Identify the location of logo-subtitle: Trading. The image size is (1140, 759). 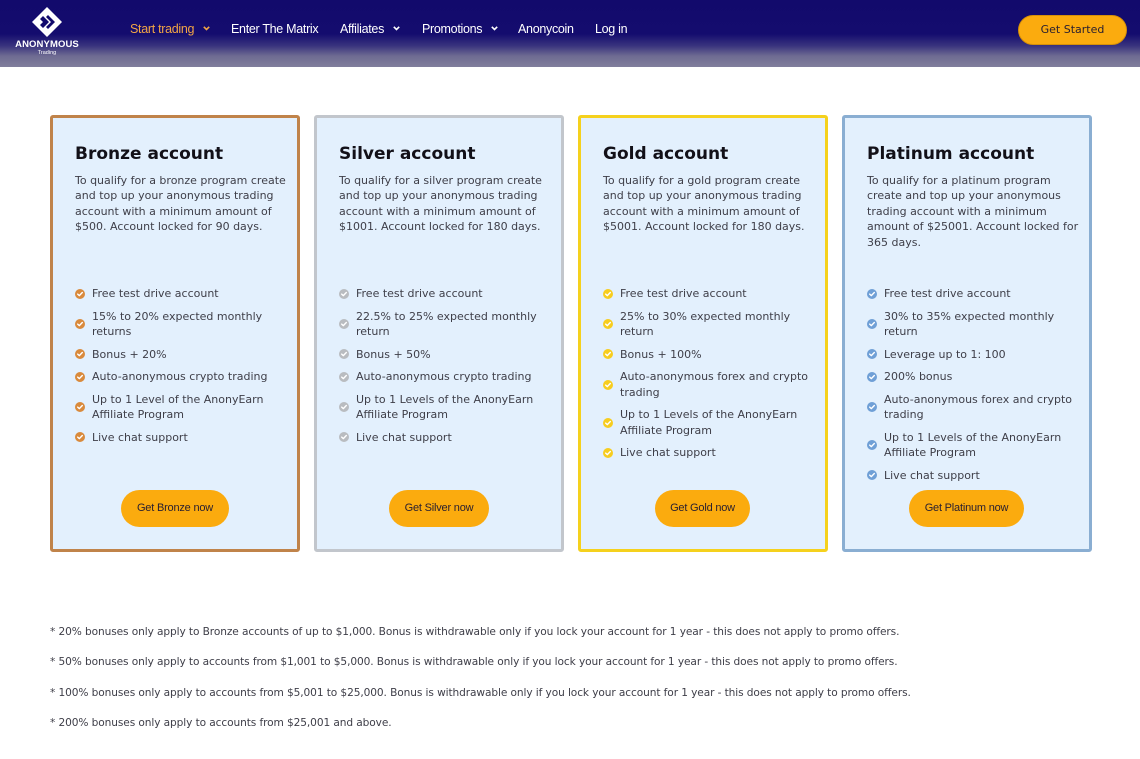
(47, 53).